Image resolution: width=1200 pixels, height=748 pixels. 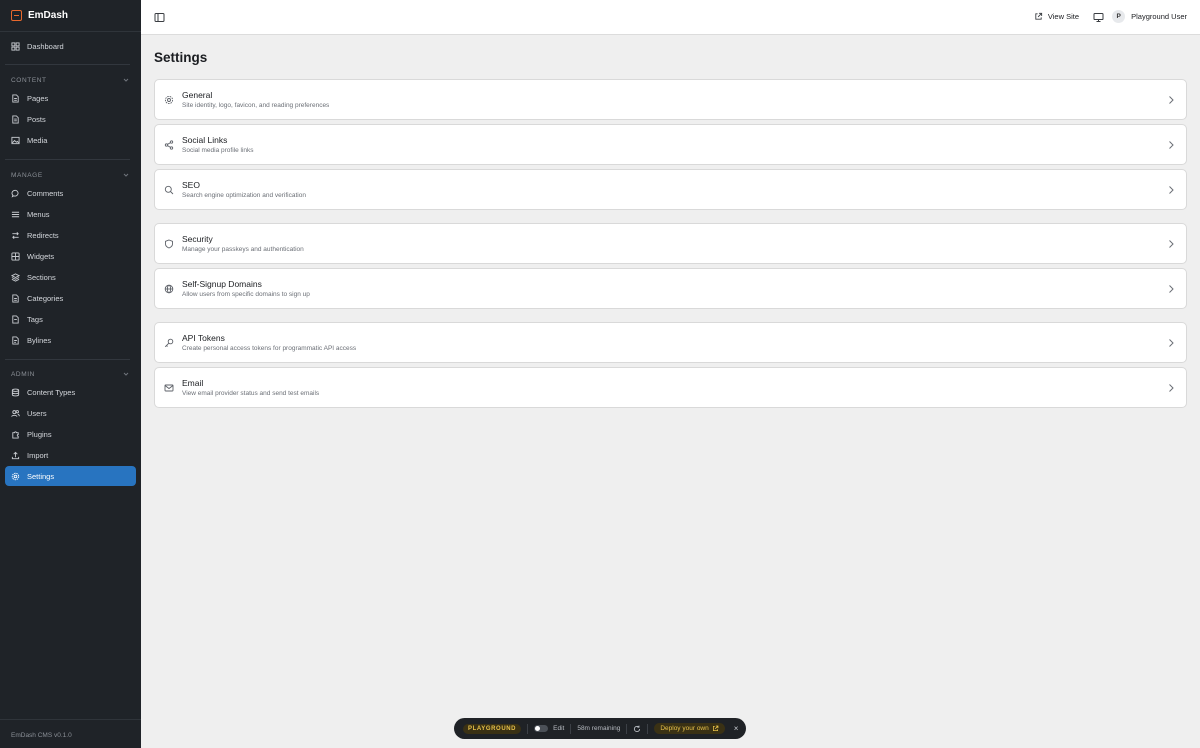 I want to click on view-site-link: View Site, so click(x=1056, y=16).